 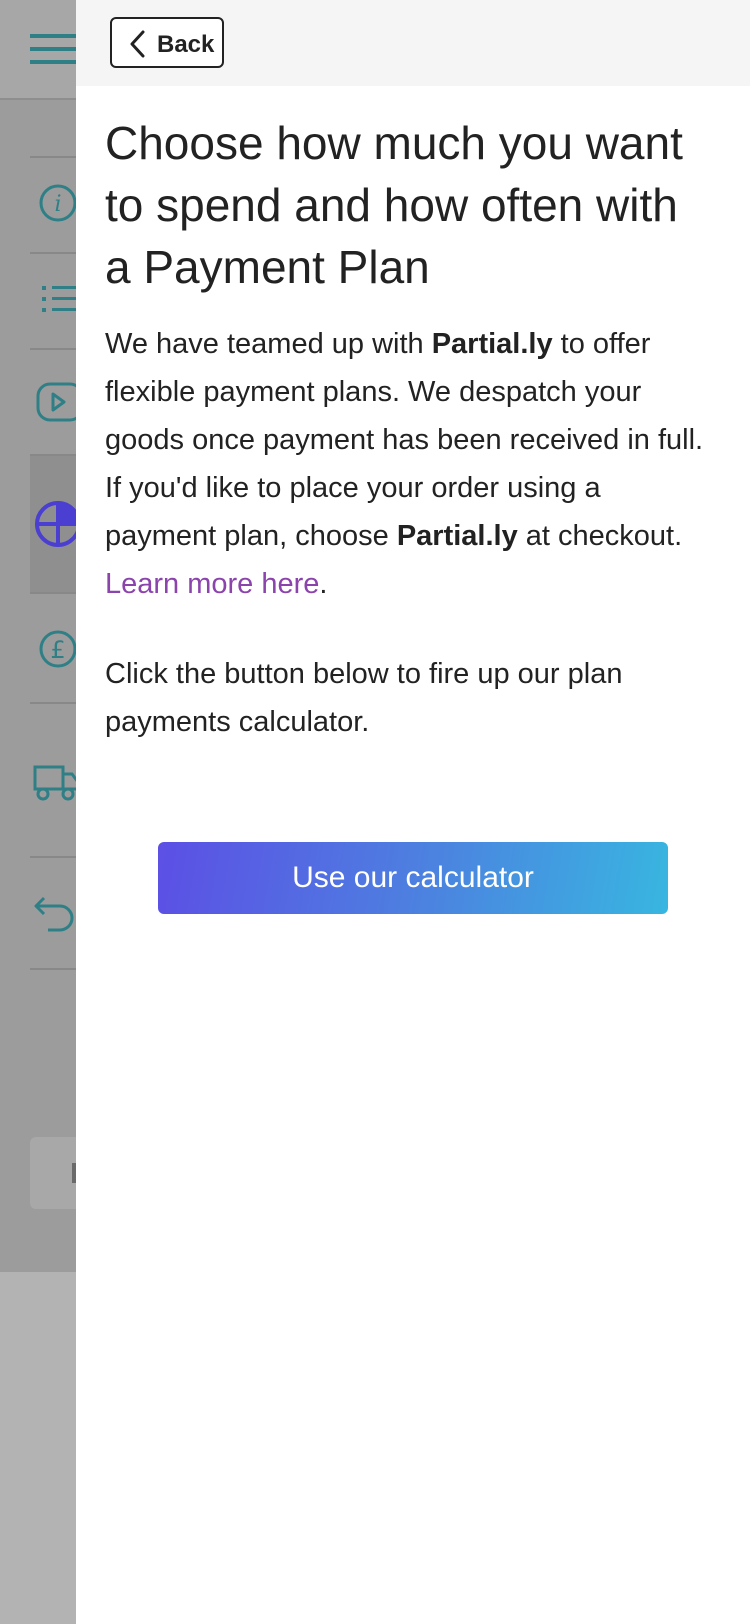 I want to click on use-calculator-button: Use our calculator, so click(x=413, y=878).